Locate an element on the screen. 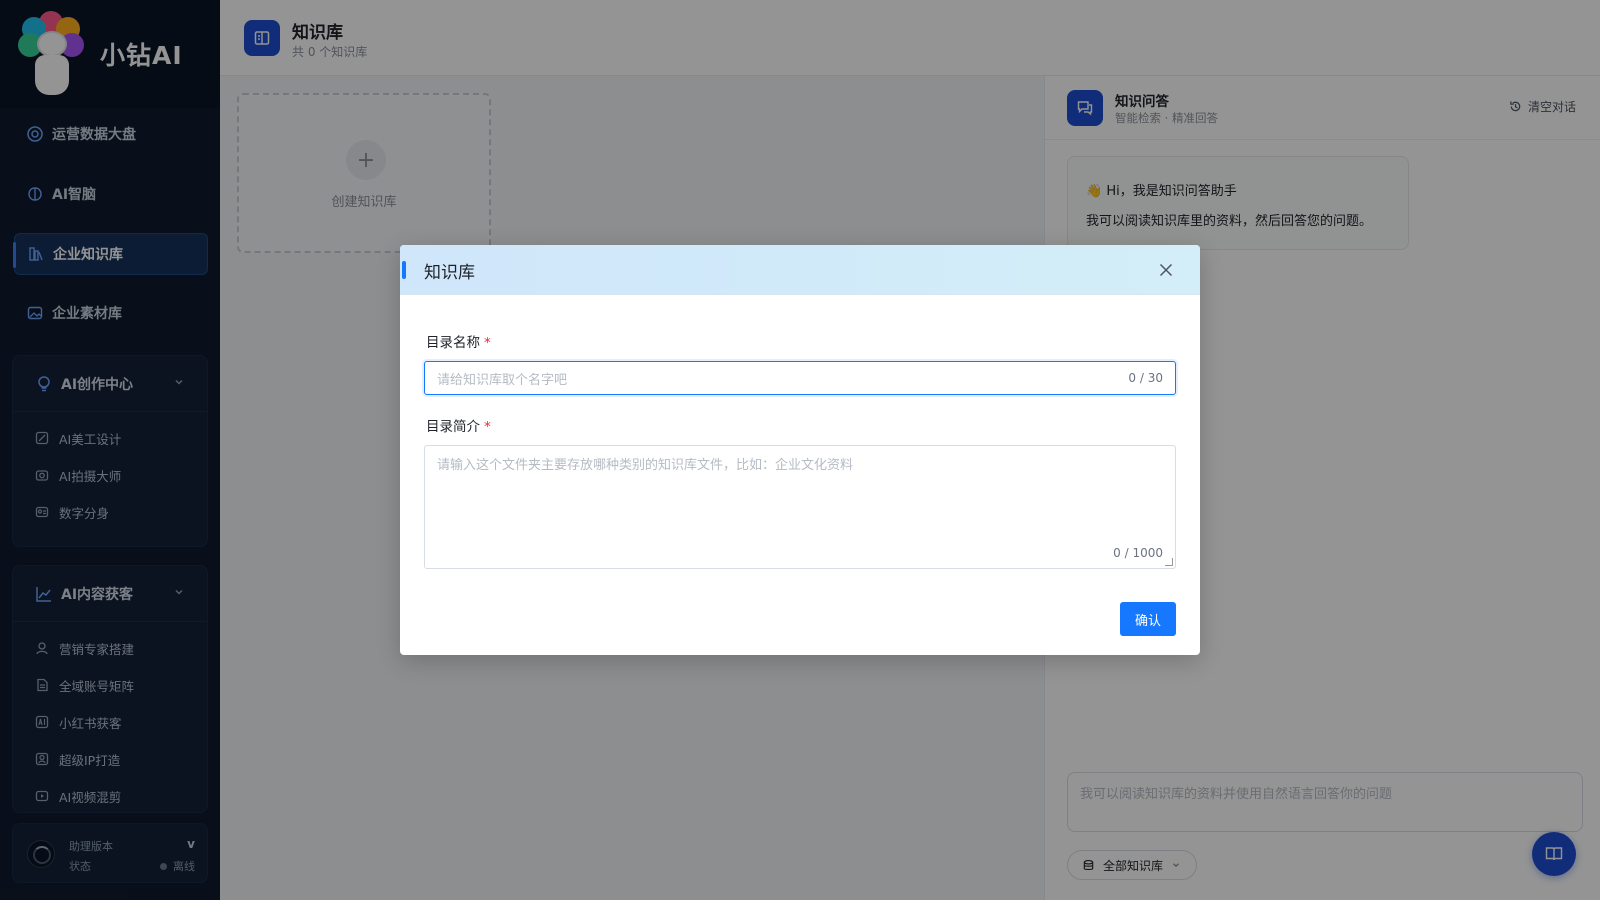 The image size is (1600, 900). close-icon is located at coordinates (1166, 270).